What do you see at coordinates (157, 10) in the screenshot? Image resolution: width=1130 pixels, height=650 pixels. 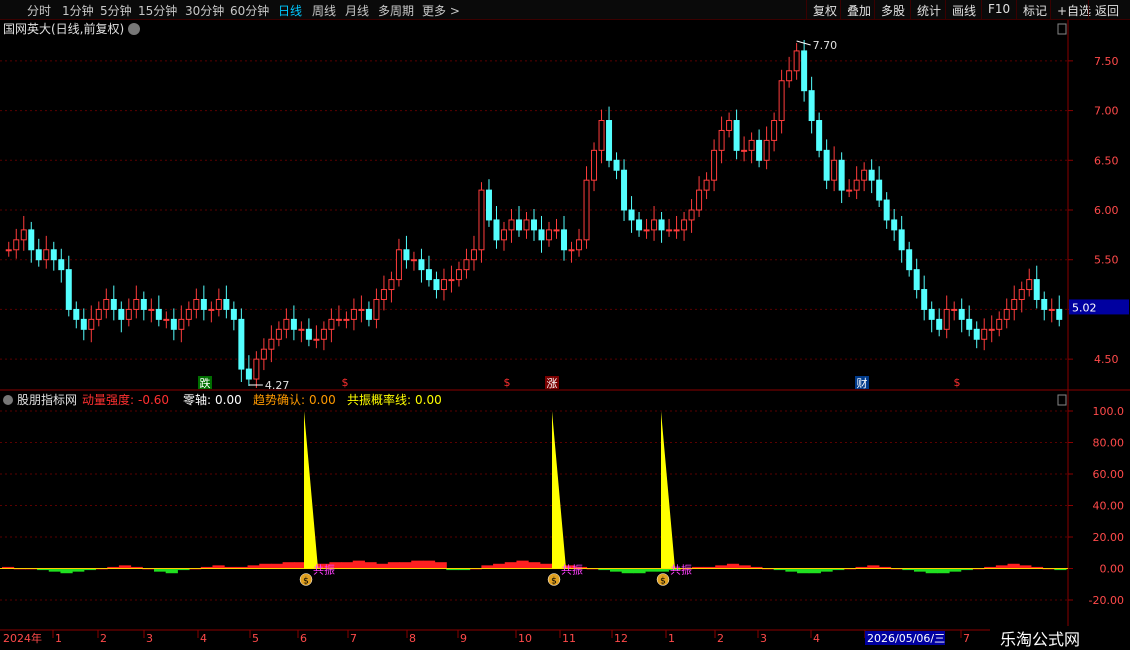 I see `period-tab-3: 15分钟` at bounding box center [157, 10].